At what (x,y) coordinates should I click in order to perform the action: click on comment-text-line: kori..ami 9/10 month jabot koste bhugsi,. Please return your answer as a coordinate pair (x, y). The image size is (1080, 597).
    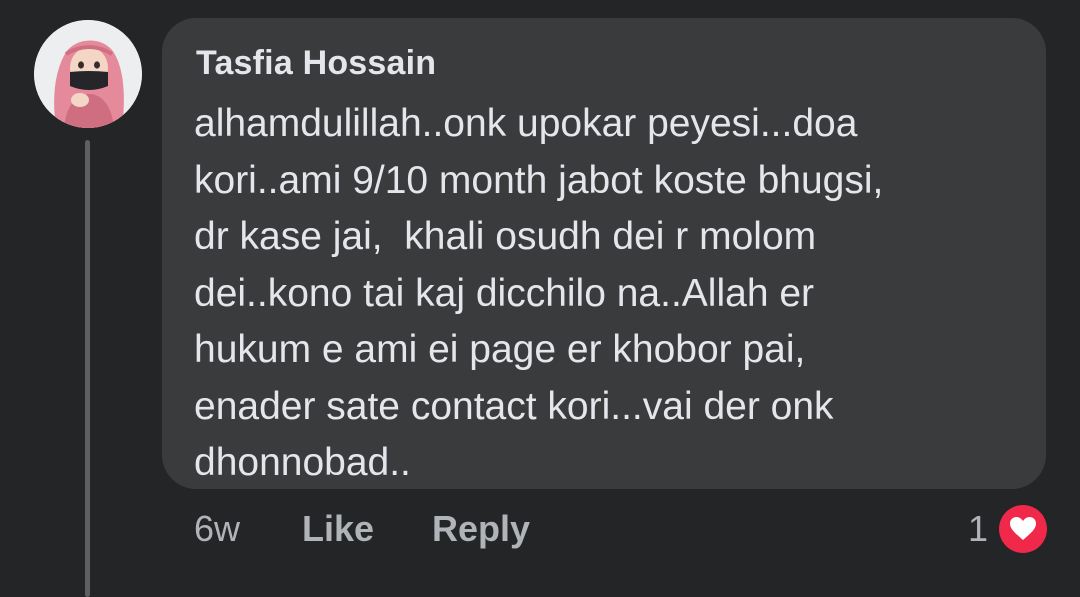
    Looking at the image, I should click on (539, 180).